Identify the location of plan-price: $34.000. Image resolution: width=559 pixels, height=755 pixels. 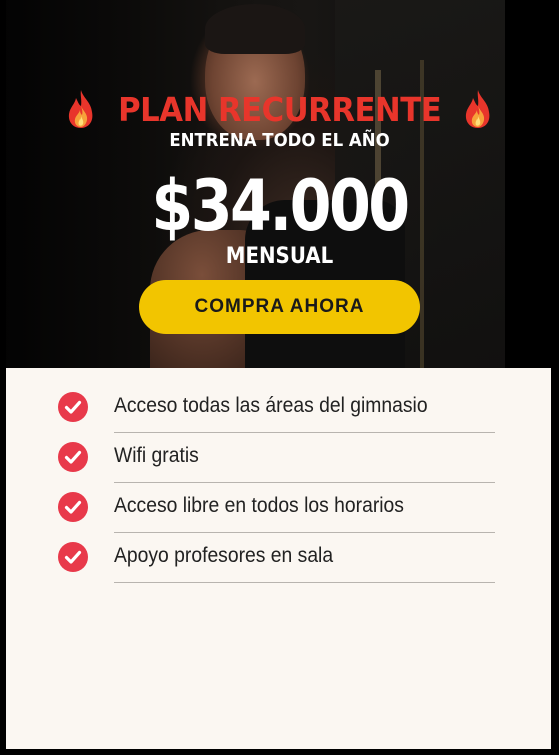
(280, 206).